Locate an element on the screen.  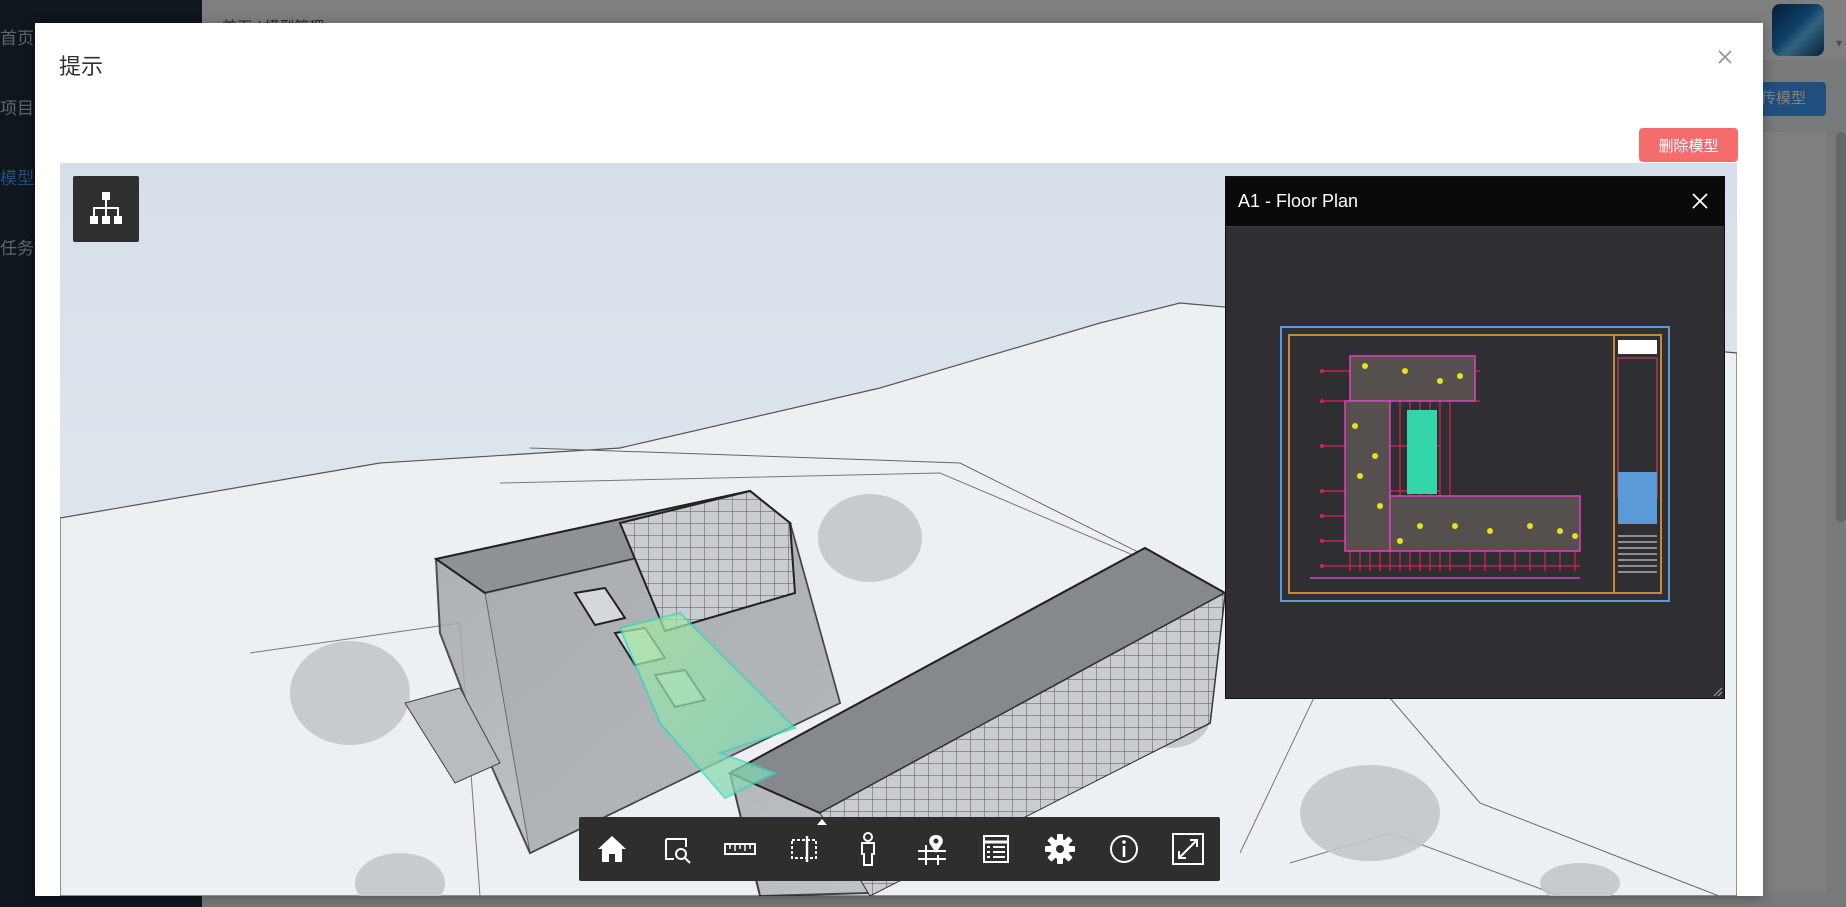
zoom-window-button is located at coordinates (676, 849).